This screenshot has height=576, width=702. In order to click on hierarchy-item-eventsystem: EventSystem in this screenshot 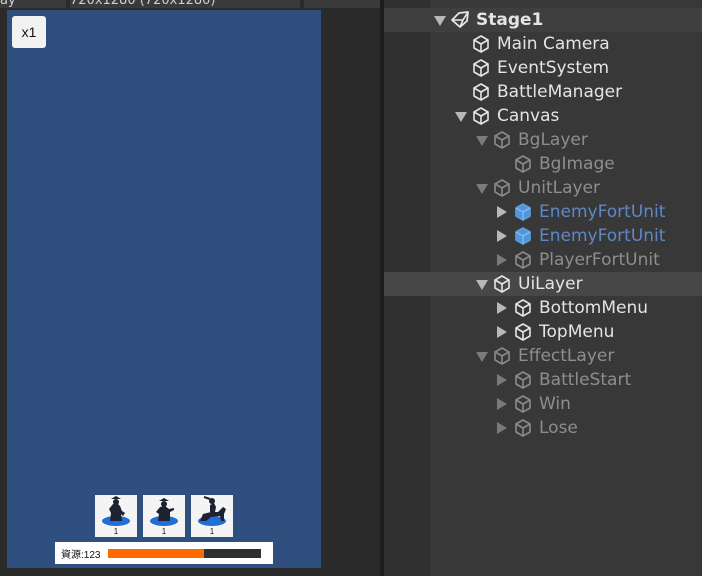, I will do `click(543, 68)`.